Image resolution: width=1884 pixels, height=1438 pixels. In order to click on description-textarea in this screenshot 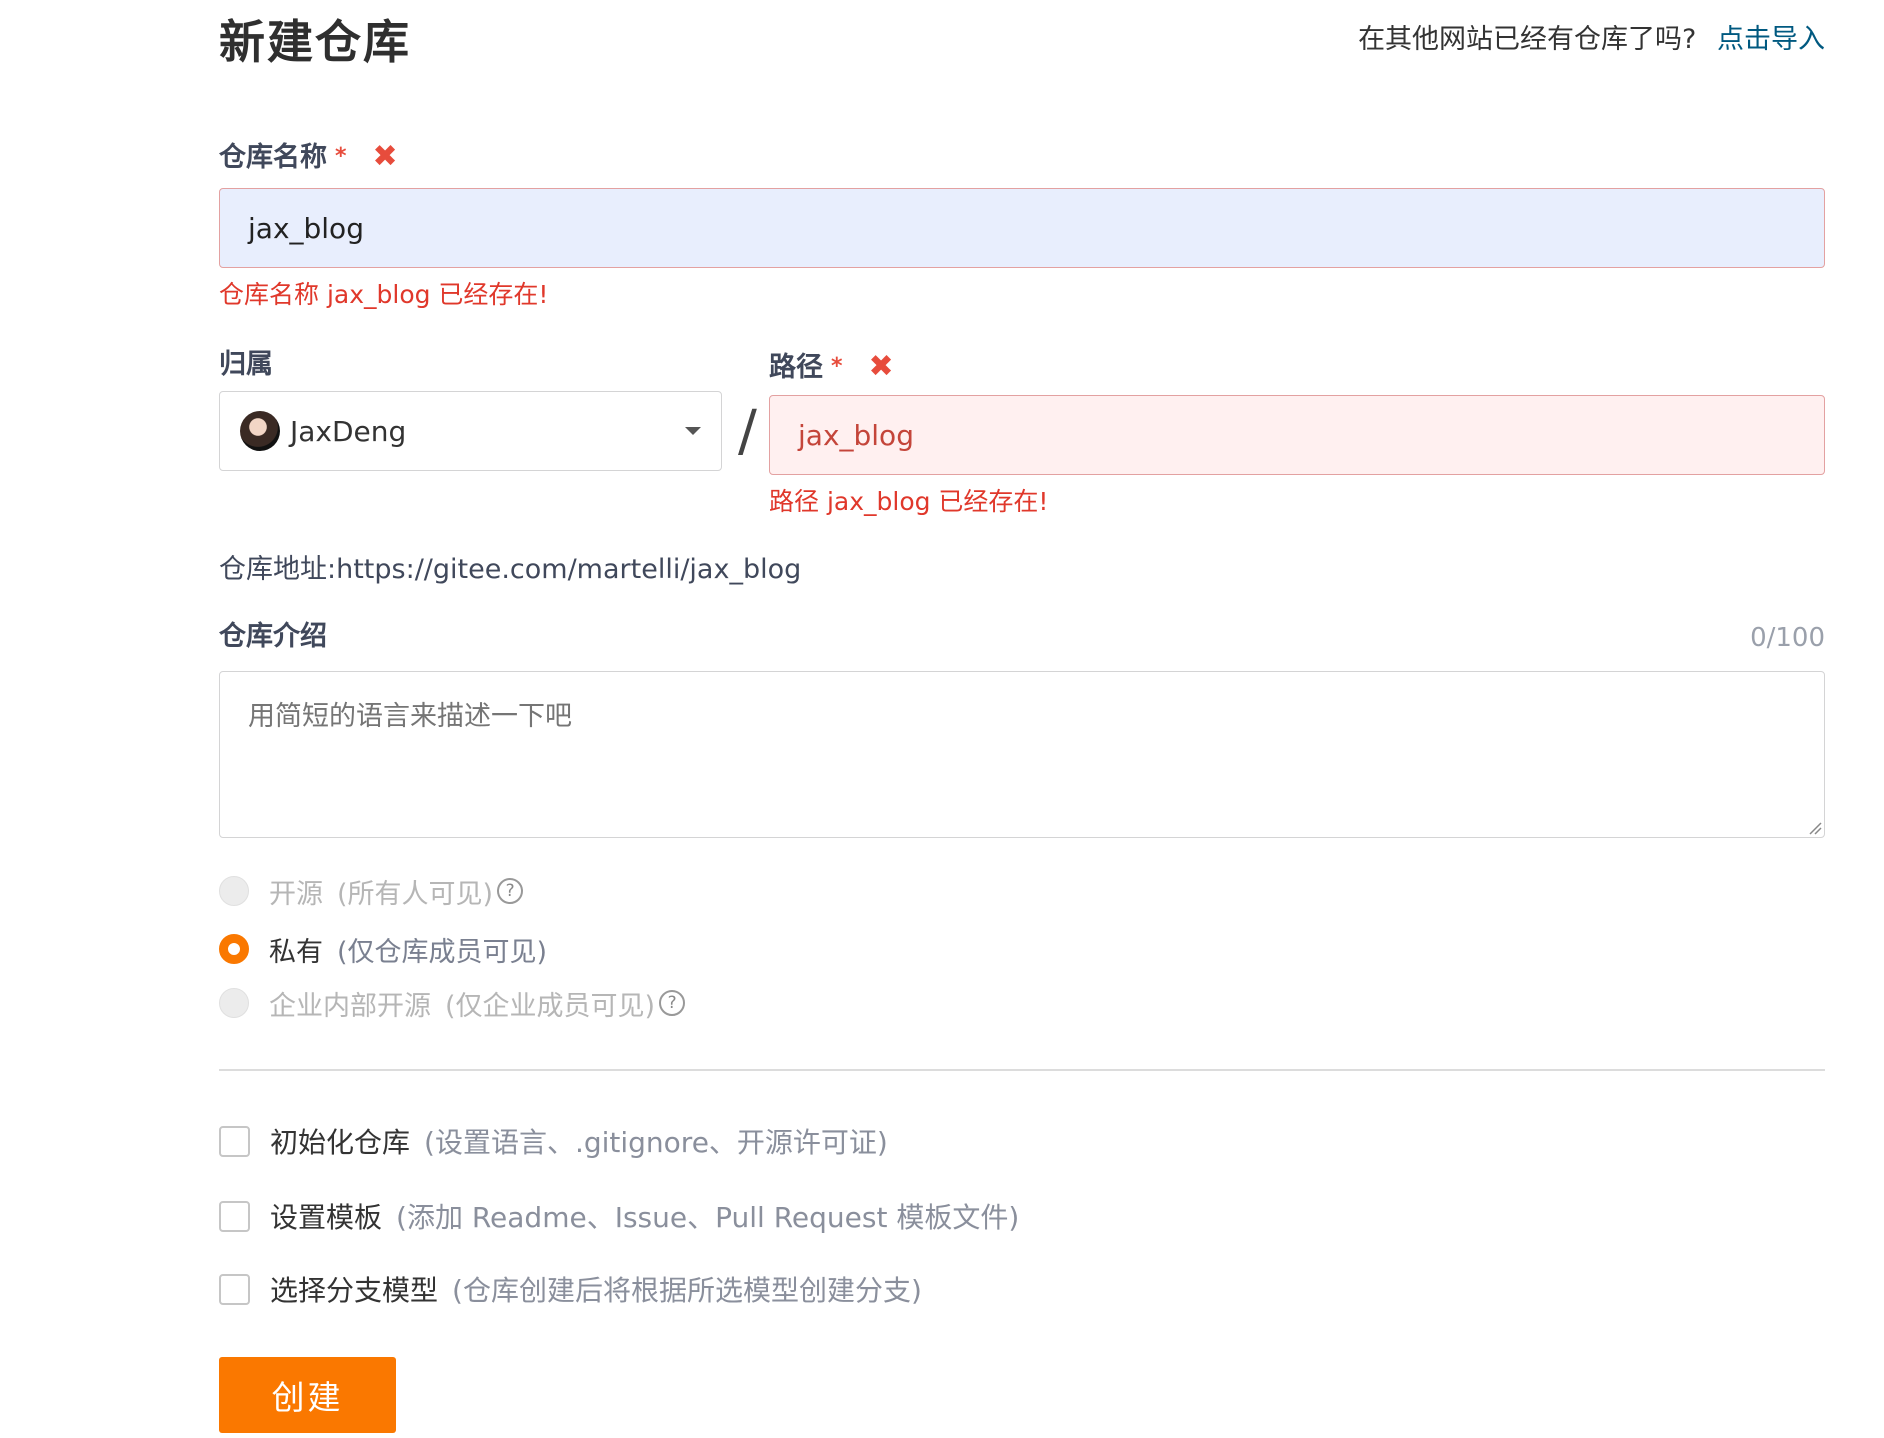, I will do `click(1022, 754)`.